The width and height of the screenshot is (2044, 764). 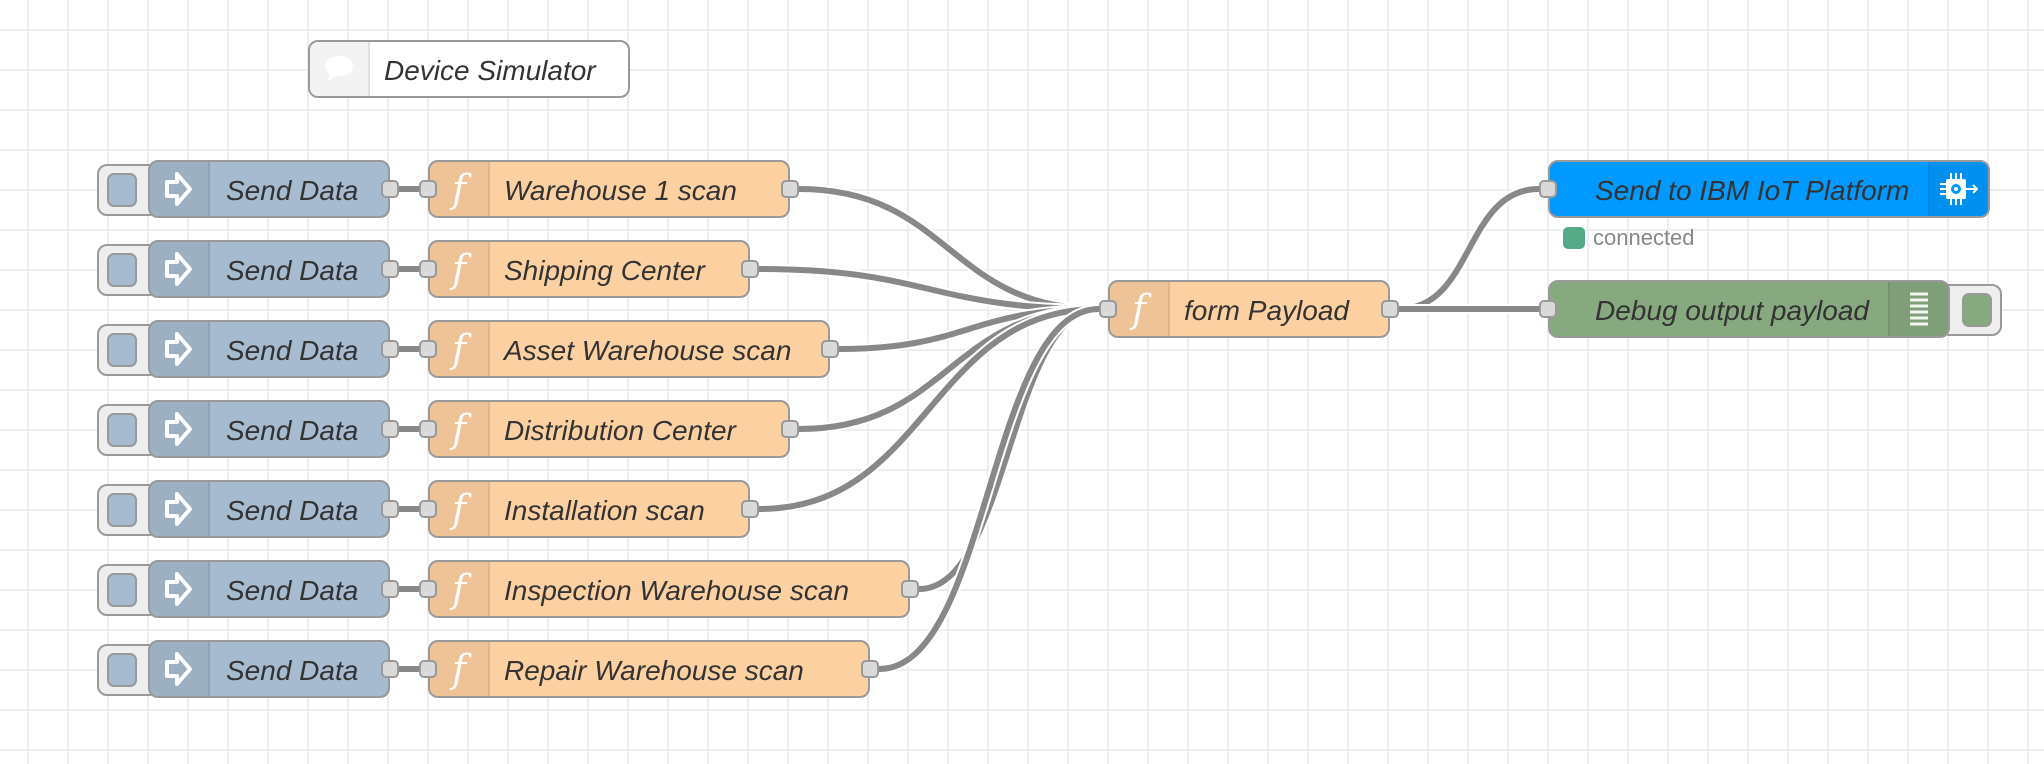 I want to click on ibm-status: connected, so click(x=1629, y=238).